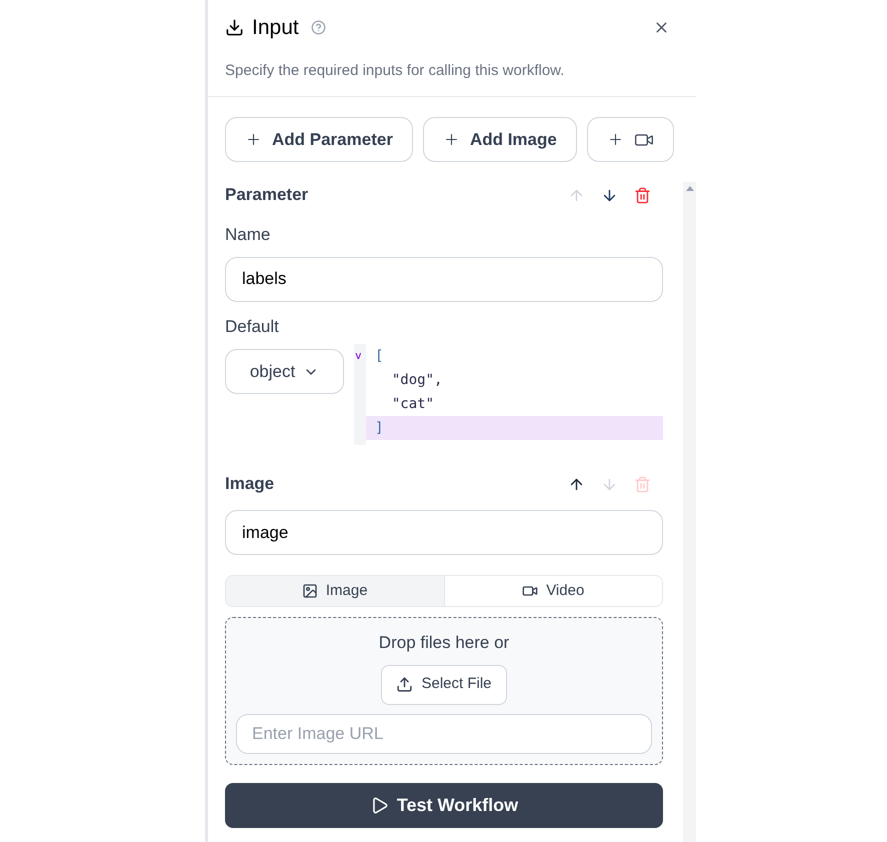 This screenshot has height=842, width=887. What do you see at coordinates (379, 428) in the screenshot?
I see `code-line: ]` at bounding box center [379, 428].